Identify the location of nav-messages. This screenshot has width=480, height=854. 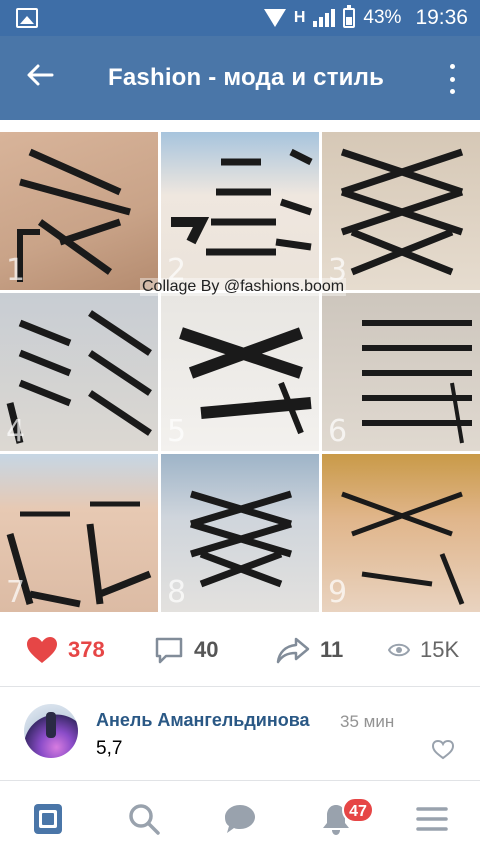
(240, 819).